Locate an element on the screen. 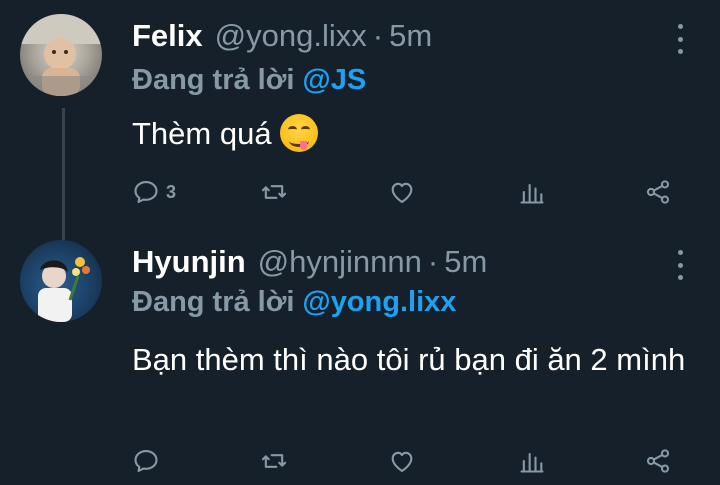 Image resolution: width=720 pixels, height=485 pixels. tweet-header: Felix @yong.lixx · 5m is located at coordinates (282, 36).